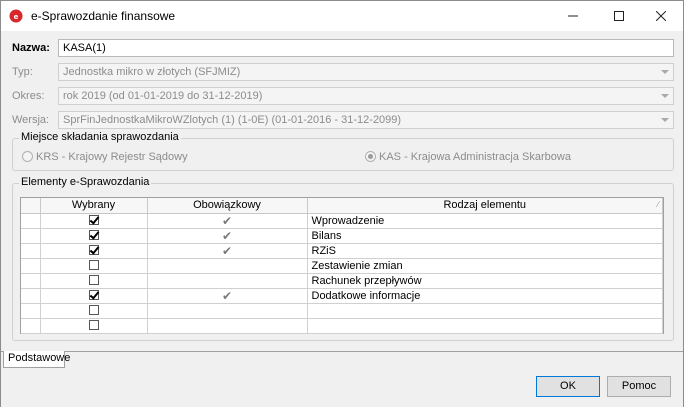 The image size is (684, 407). Describe the element at coordinates (31, 120) in the screenshot. I see `wersja-label: Wersja:` at that location.